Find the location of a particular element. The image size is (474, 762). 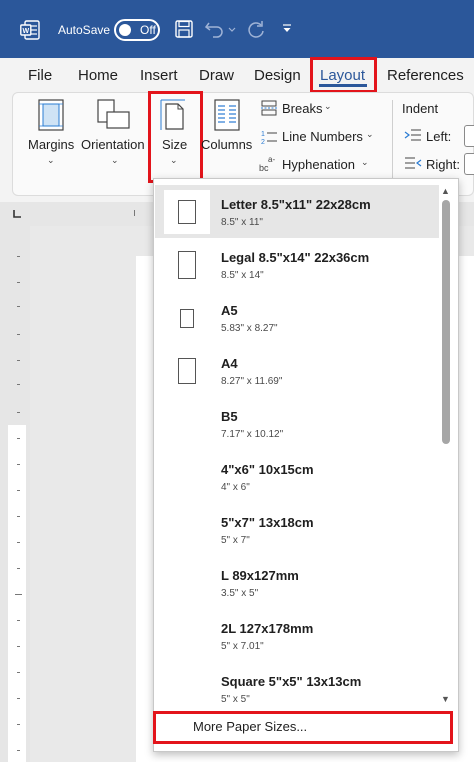

margins-button: Margins is located at coordinates (51, 144).